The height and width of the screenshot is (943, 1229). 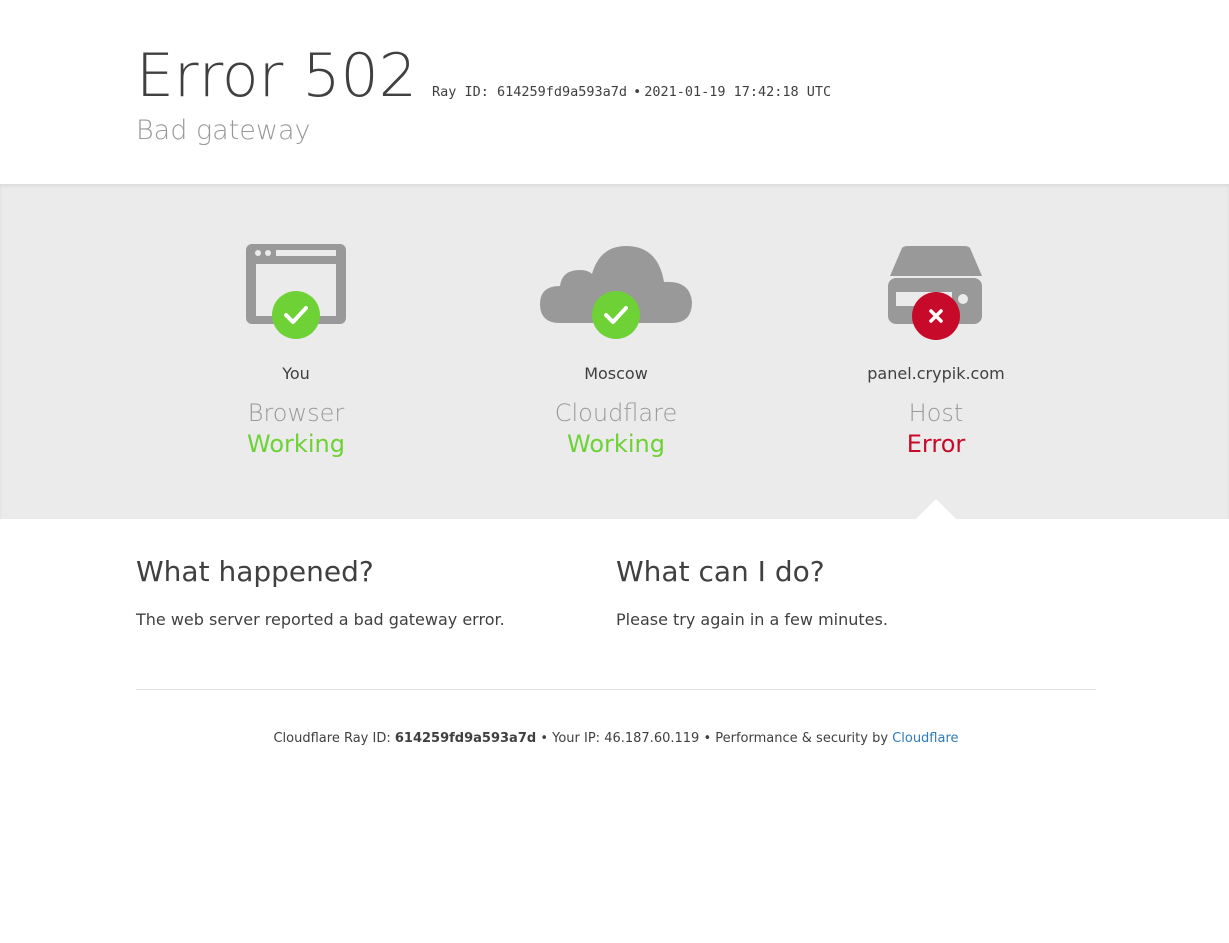 I want to click on cloudflare-location: Moscow, so click(x=616, y=373).